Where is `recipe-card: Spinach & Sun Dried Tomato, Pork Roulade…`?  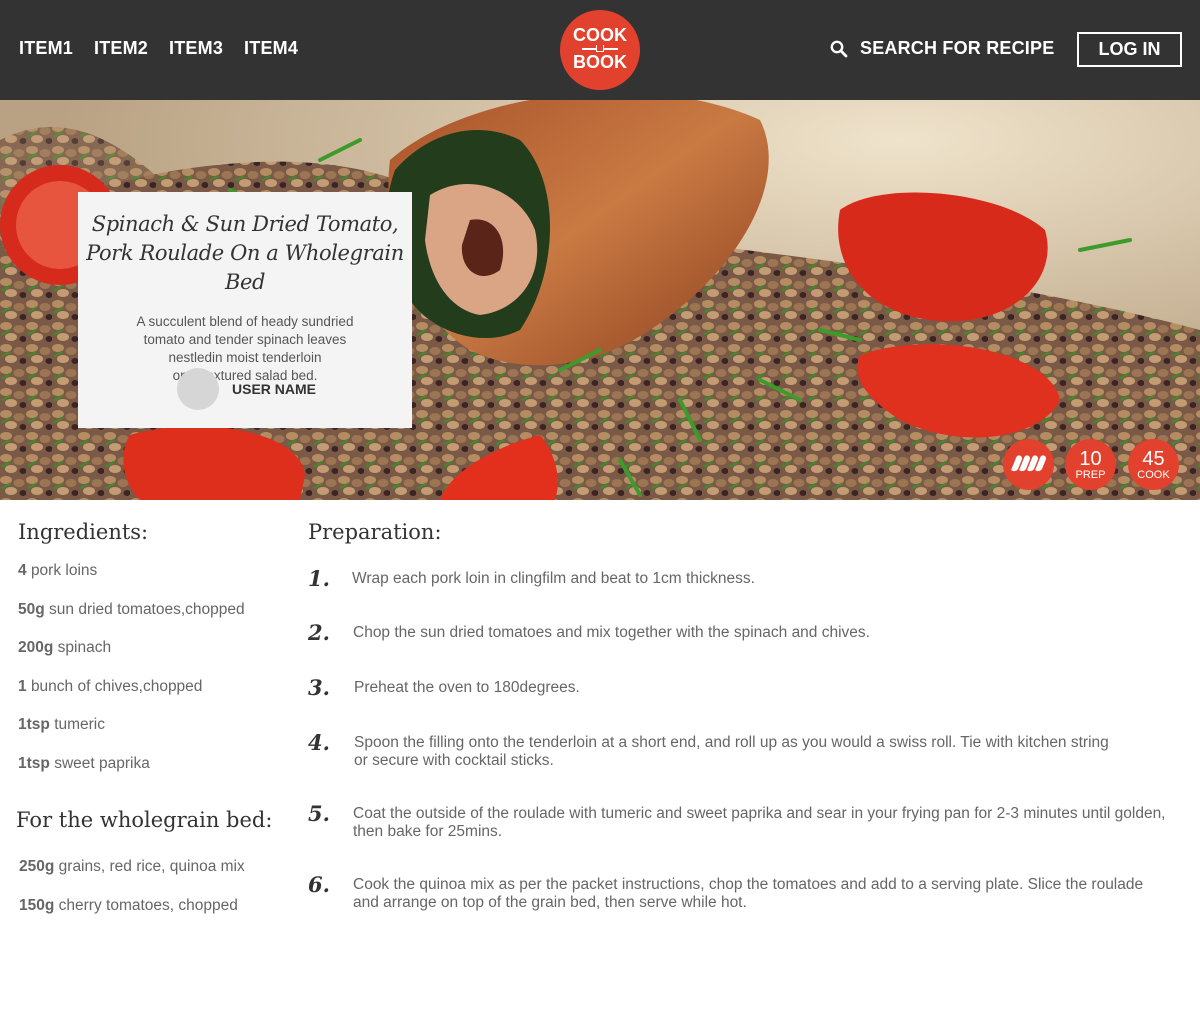 recipe-card: Spinach & Sun Dried Tomato, Pork Roulade… is located at coordinates (245, 310).